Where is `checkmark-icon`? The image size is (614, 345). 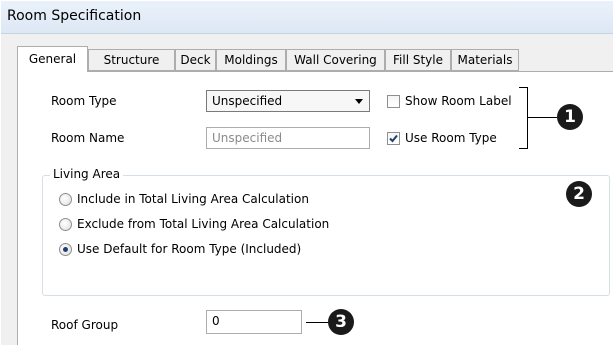 checkmark-icon is located at coordinates (393, 138).